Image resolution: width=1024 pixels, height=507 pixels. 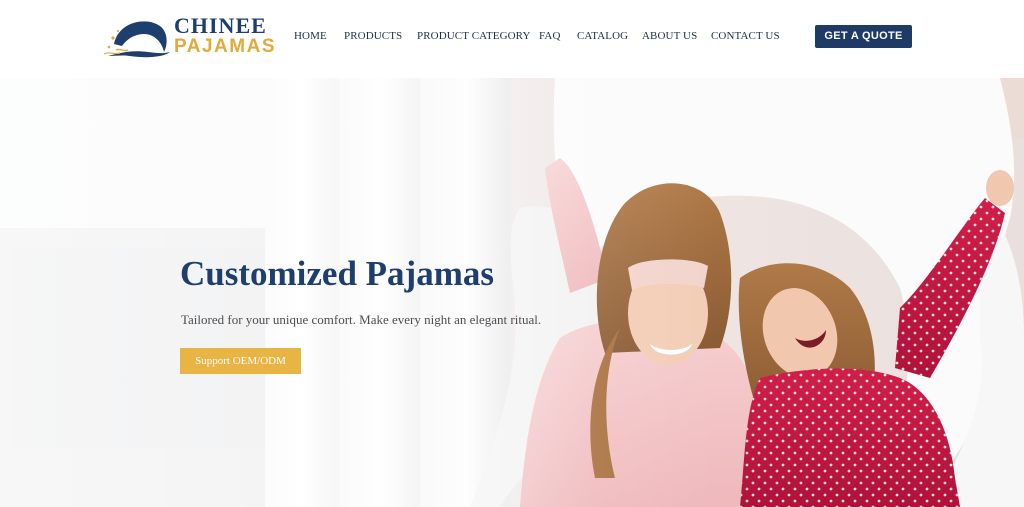 What do you see at coordinates (240, 361) in the screenshot?
I see `support-oem-odm-button: Support OEM/ODM` at bounding box center [240, 361].